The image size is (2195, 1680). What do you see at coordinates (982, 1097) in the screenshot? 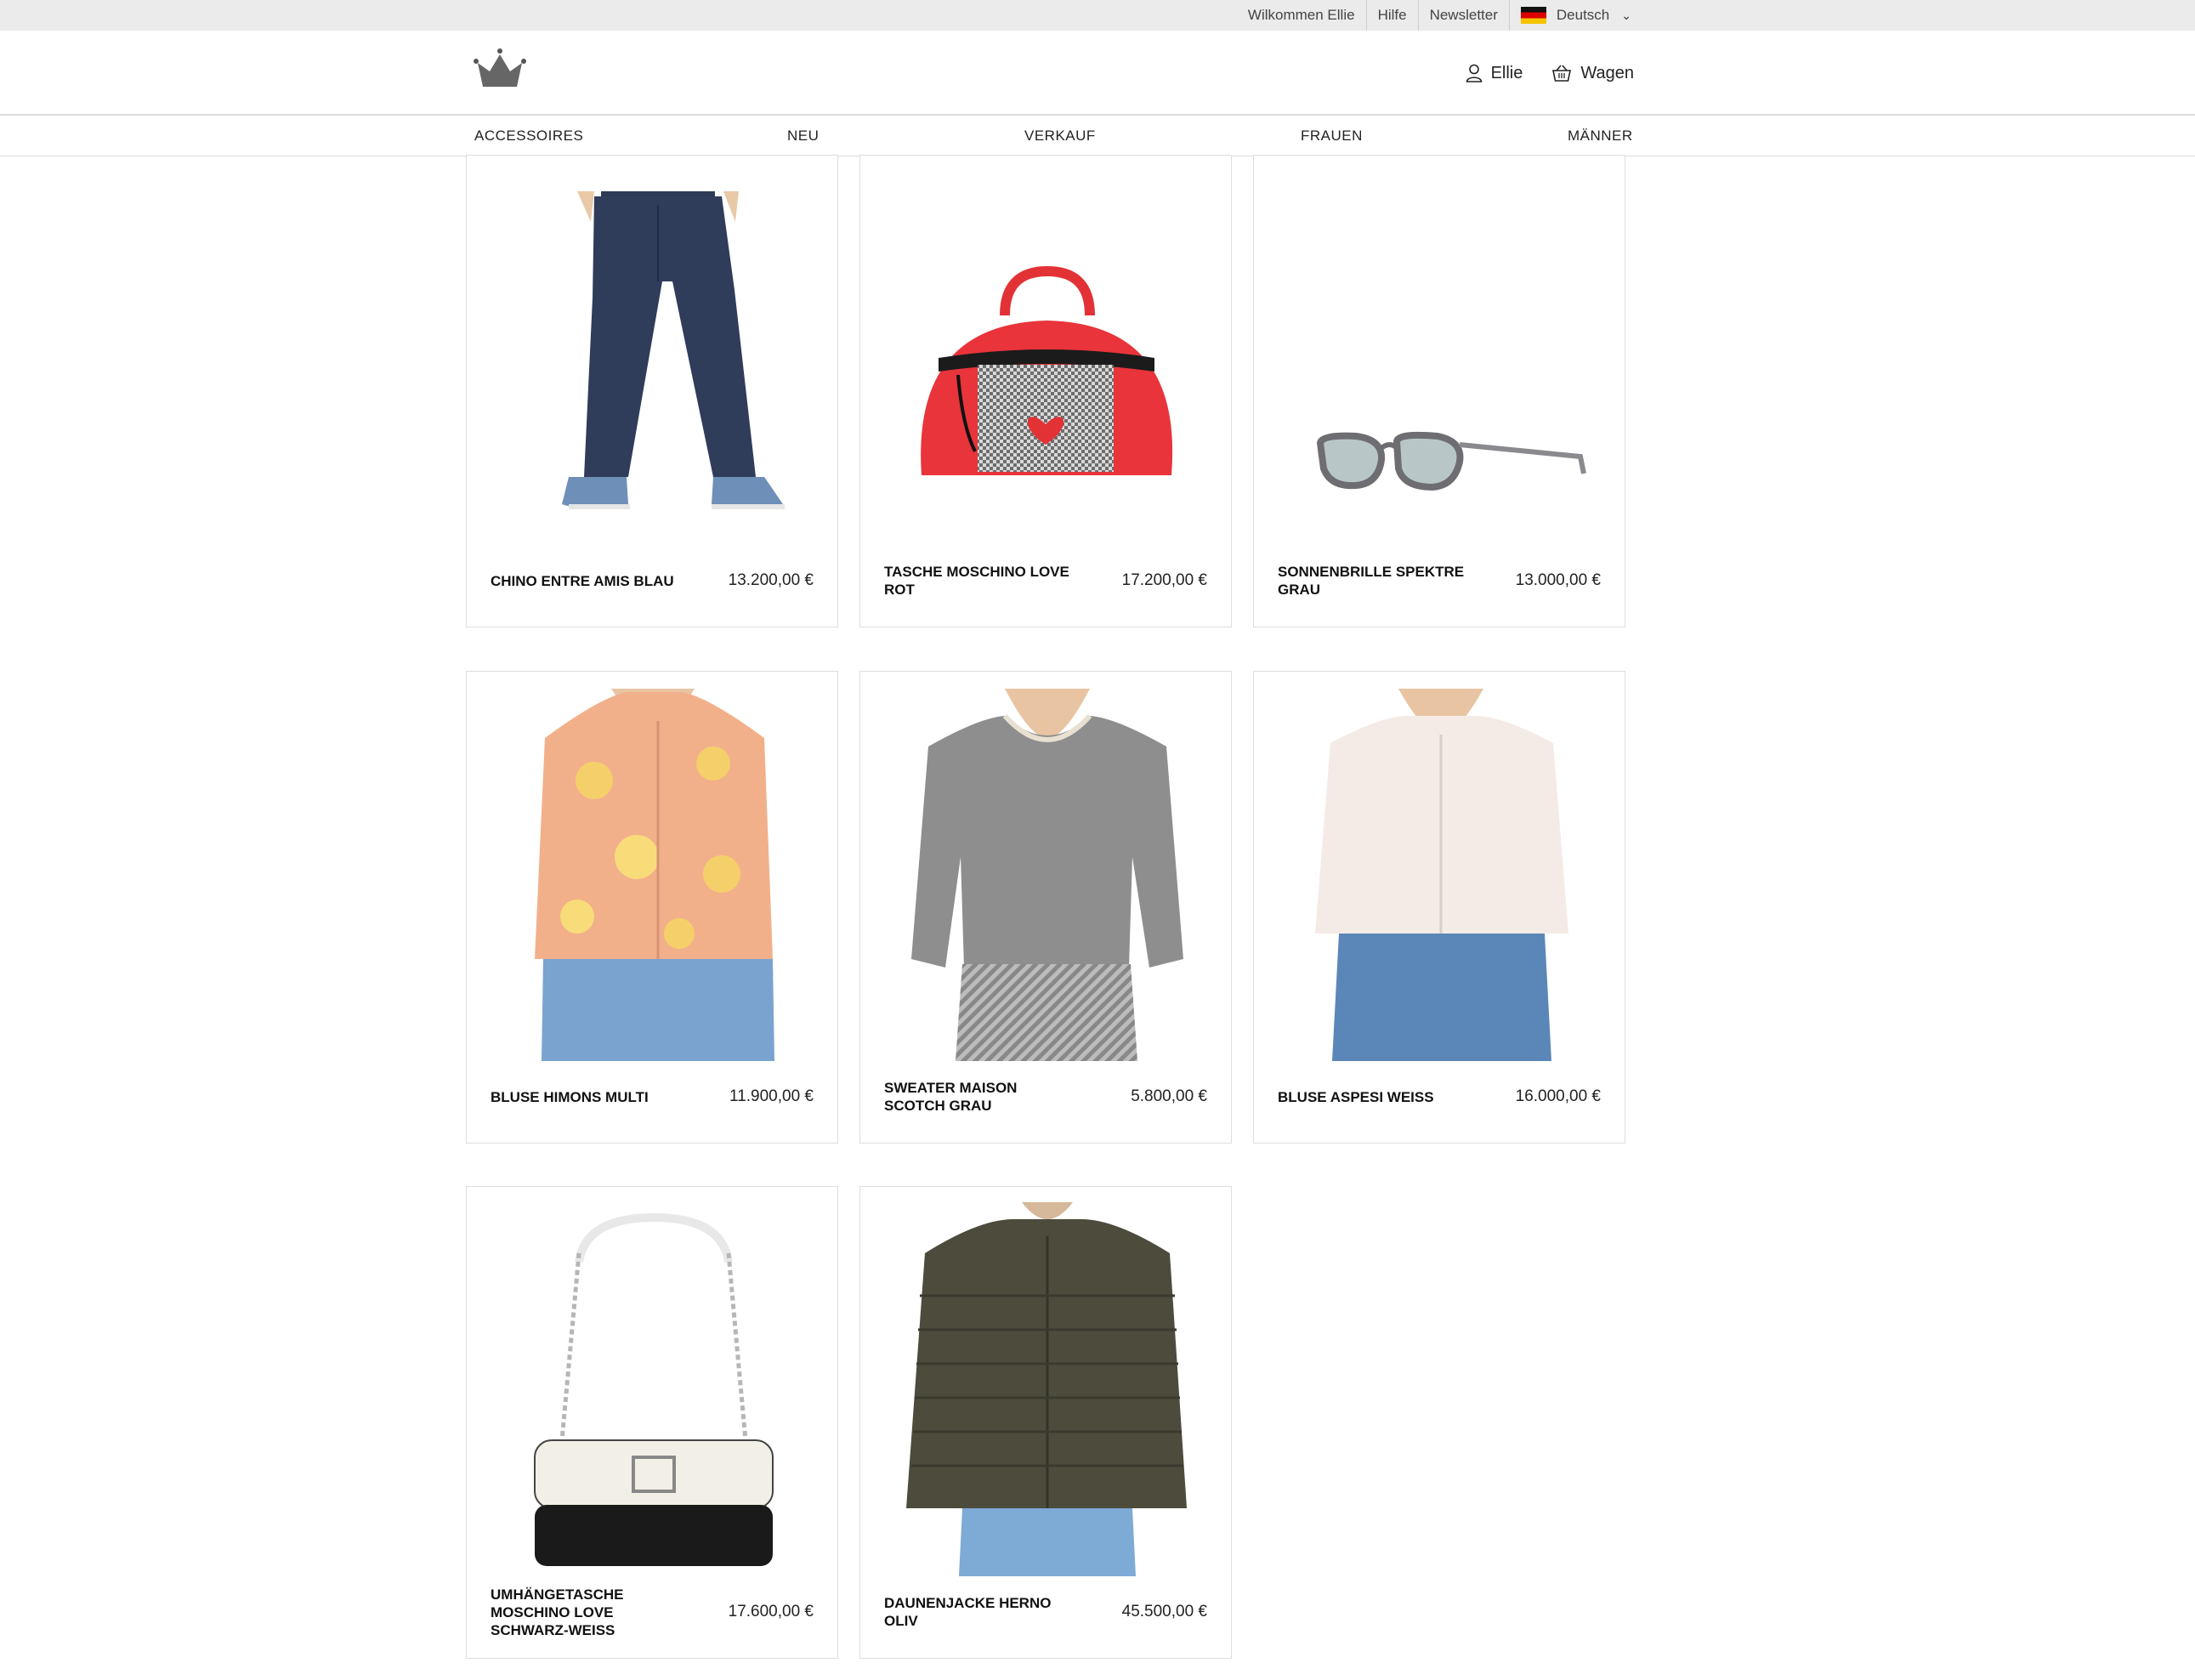
I see `product-name: SWEATER MAISON SCOTCH GRAU` at bounding box center [982, 1097].